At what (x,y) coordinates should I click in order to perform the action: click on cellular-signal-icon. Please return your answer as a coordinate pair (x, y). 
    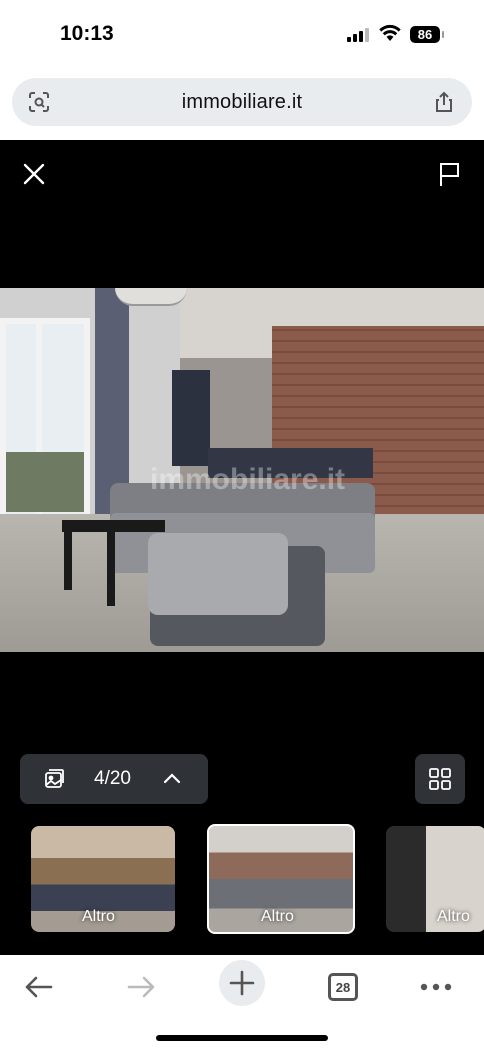
    Looking at the image, I should click on (358, 35).